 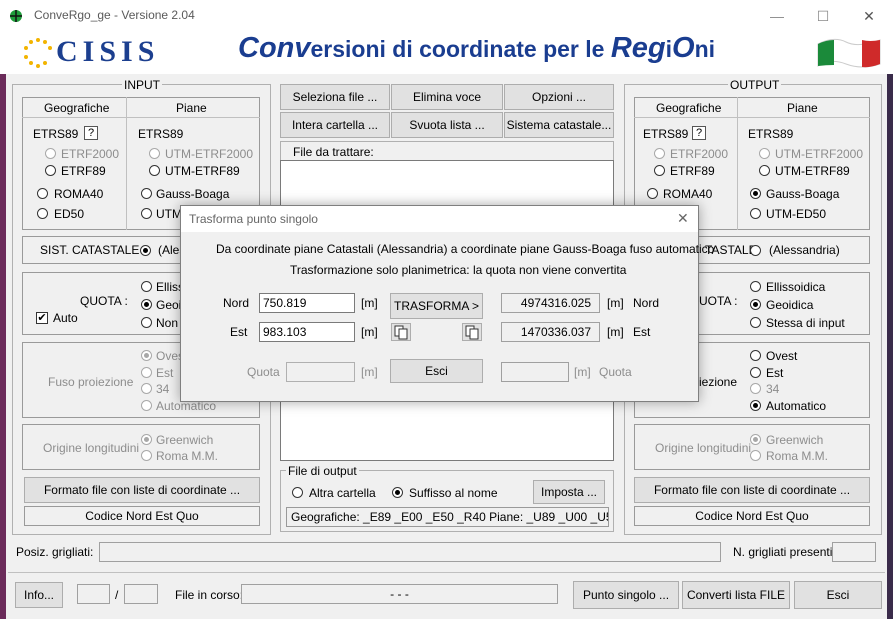 What do you see at coordinates (550, 303) in the screenshot?
I see `nord-output: 4974316.025` at bounding box center [550, 303].